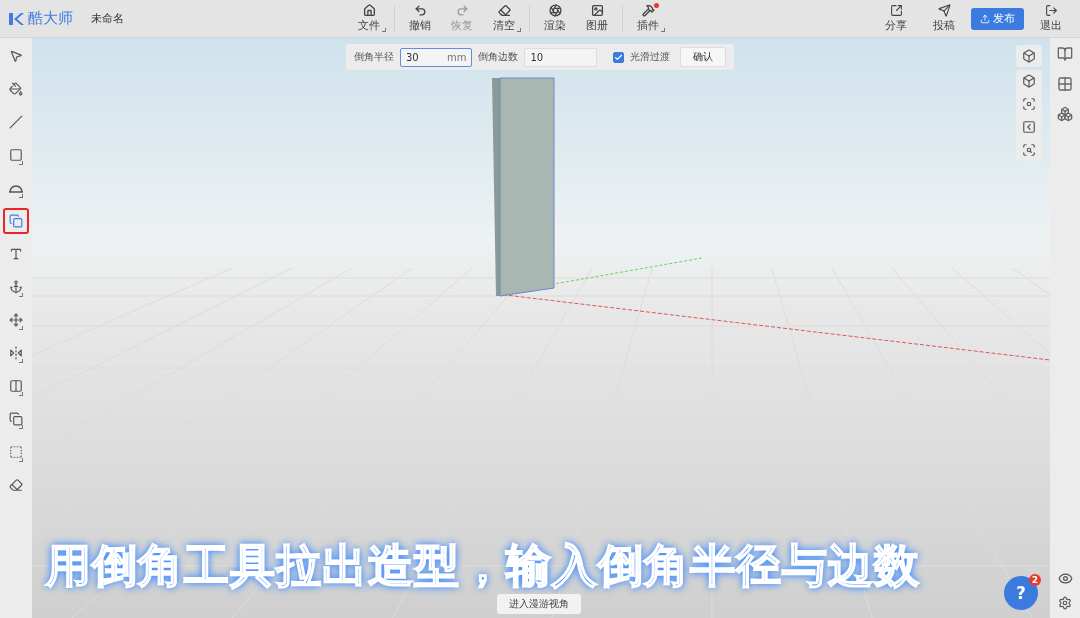 Image resolution: width=1080 pixels, height=618 pixels. What do you see at coordinates (369, 10) in the screenshot?
I see `house-icon` at bounding box center [369, 10].